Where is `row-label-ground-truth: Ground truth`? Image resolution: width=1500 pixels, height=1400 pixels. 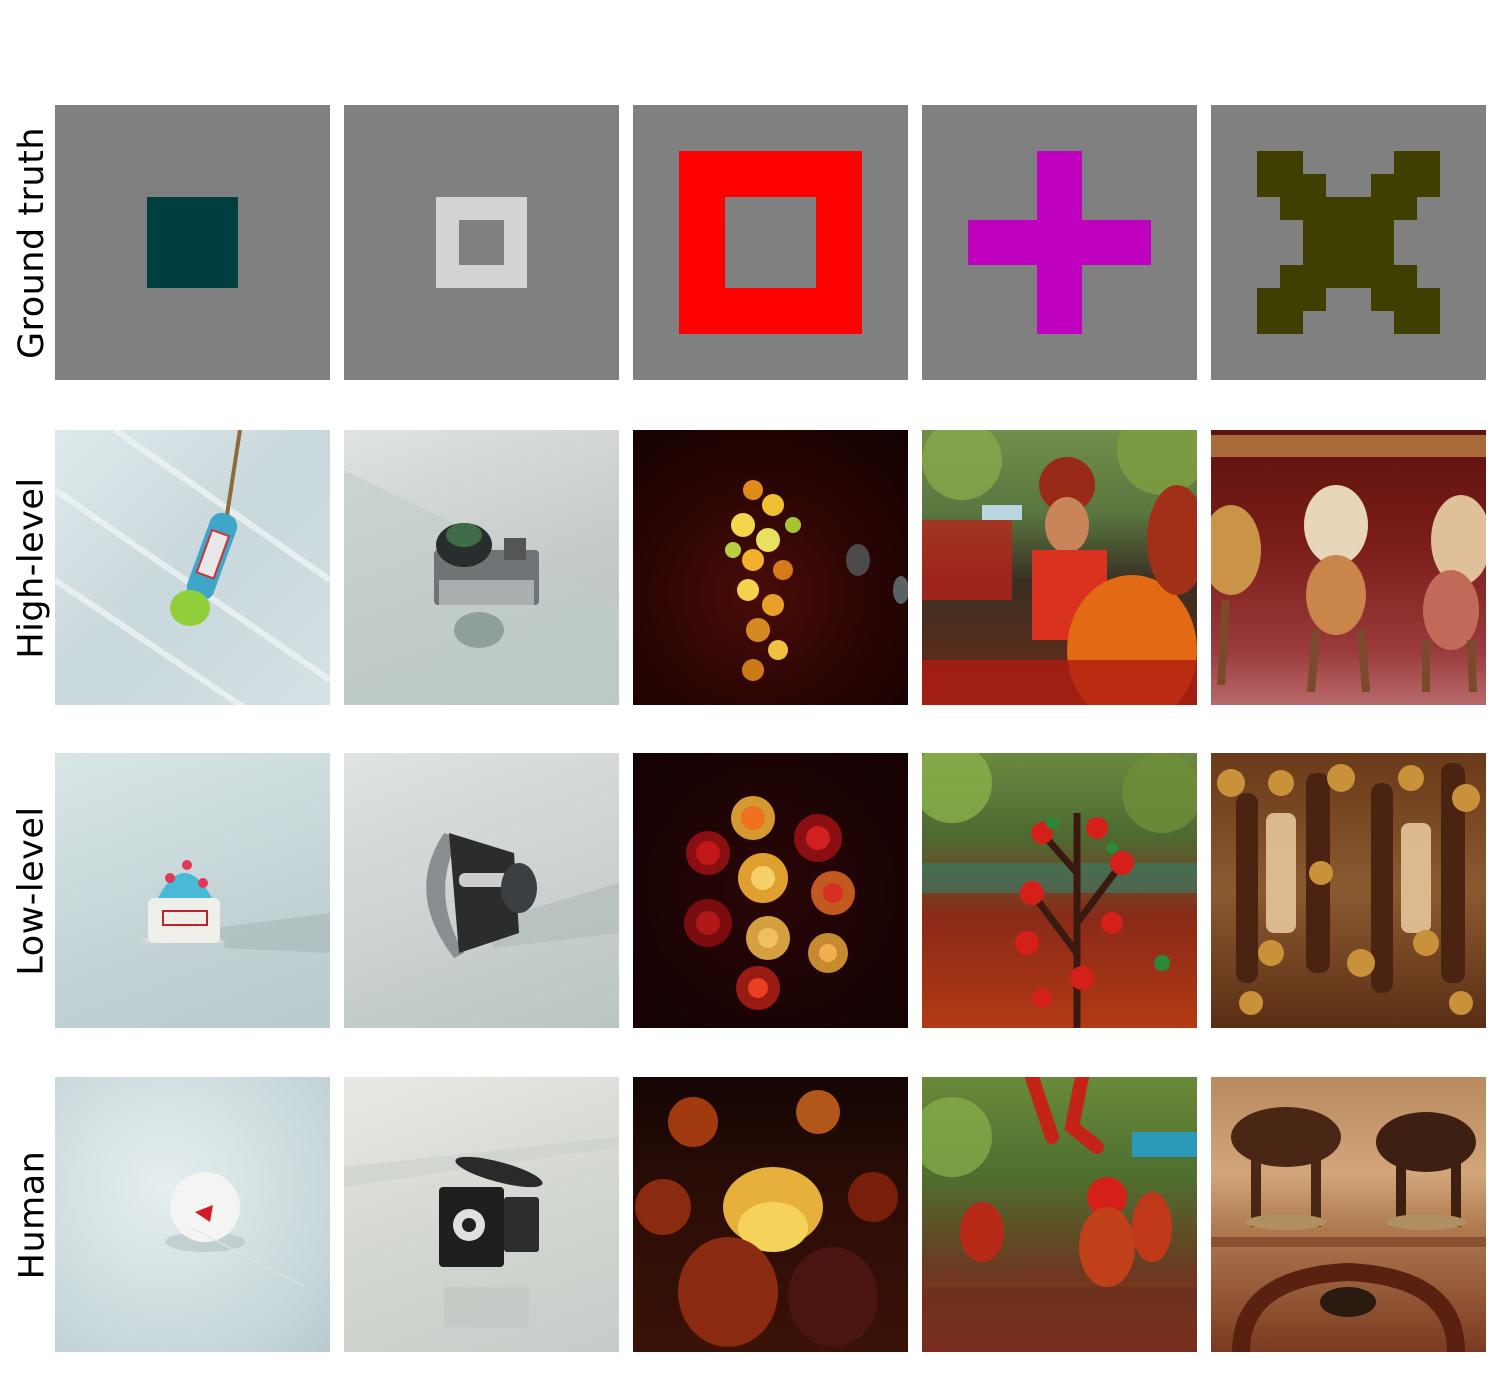
row-label-ground-truth: Ground truth is located at coordinates (32, 242).